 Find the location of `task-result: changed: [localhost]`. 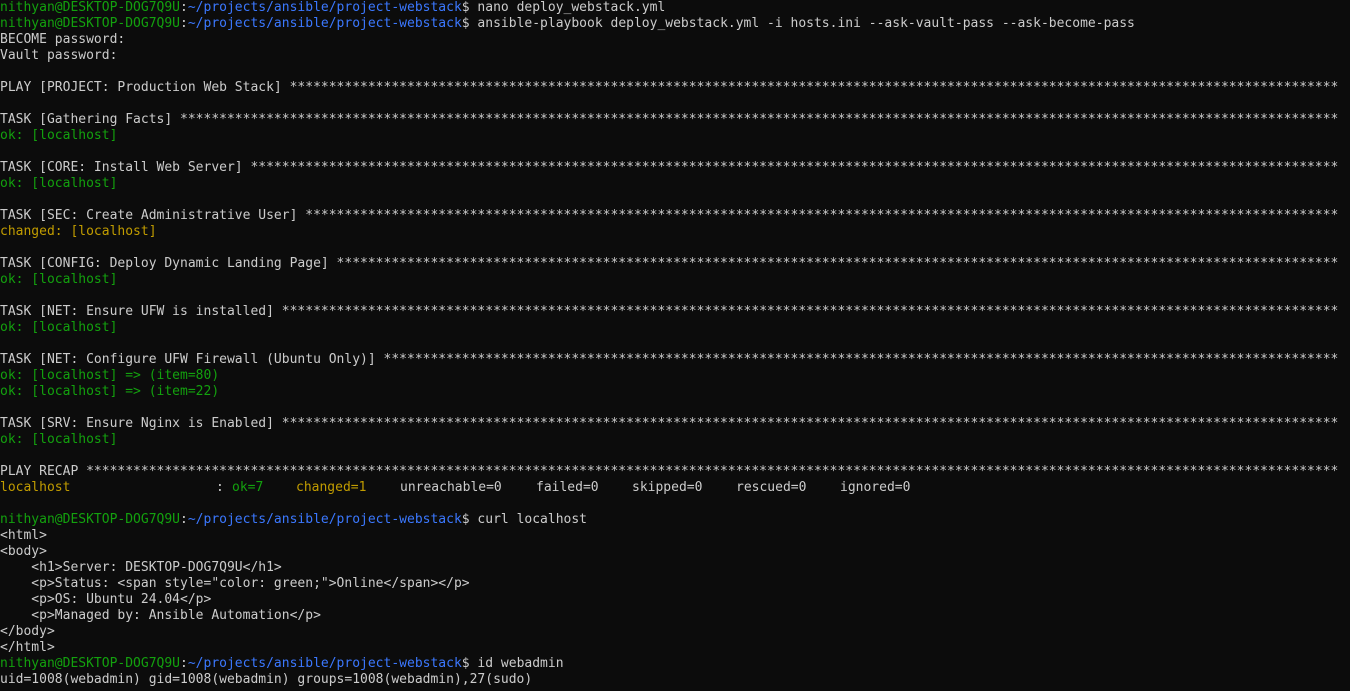

task-result: changed: [localhost] is located at coordinates (78, 231).